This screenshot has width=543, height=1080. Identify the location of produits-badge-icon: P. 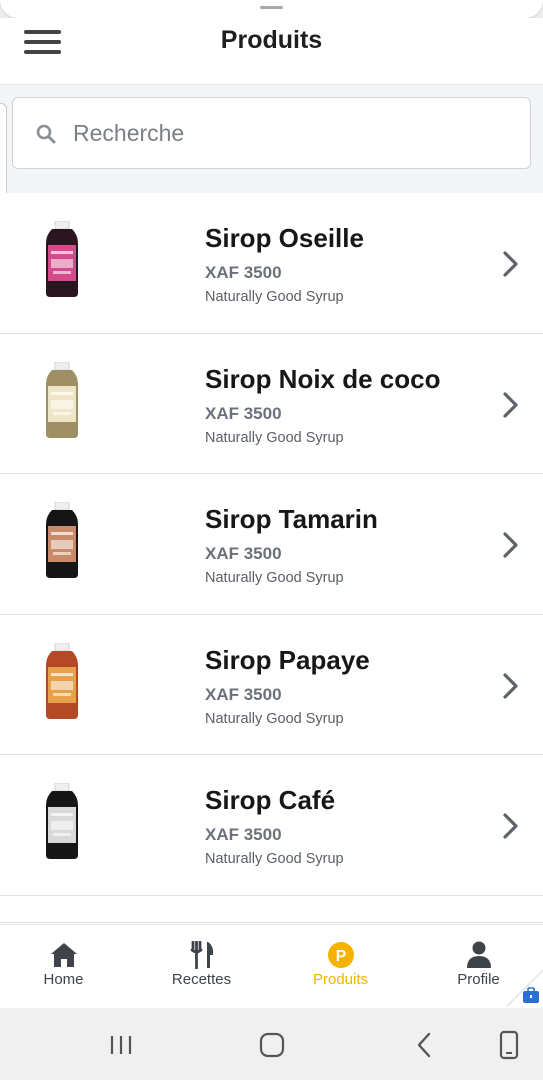
(340, 955).